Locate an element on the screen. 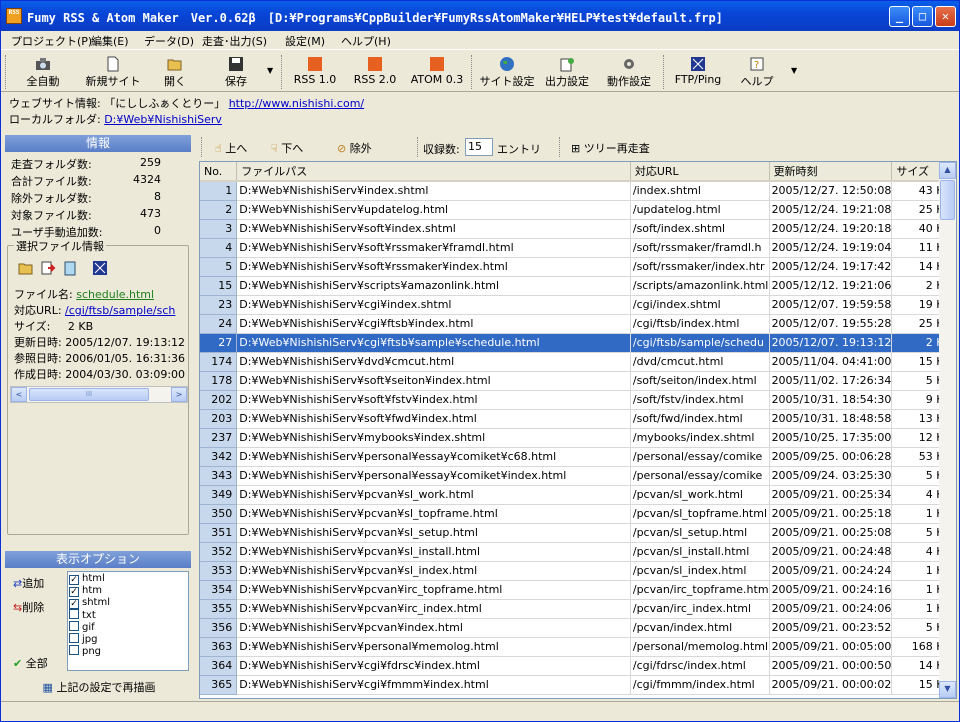 Image resolution: width=960 pixels, height=722 pixels. add-ext-button: ⇄追加 is located at coordinates (28, 583).